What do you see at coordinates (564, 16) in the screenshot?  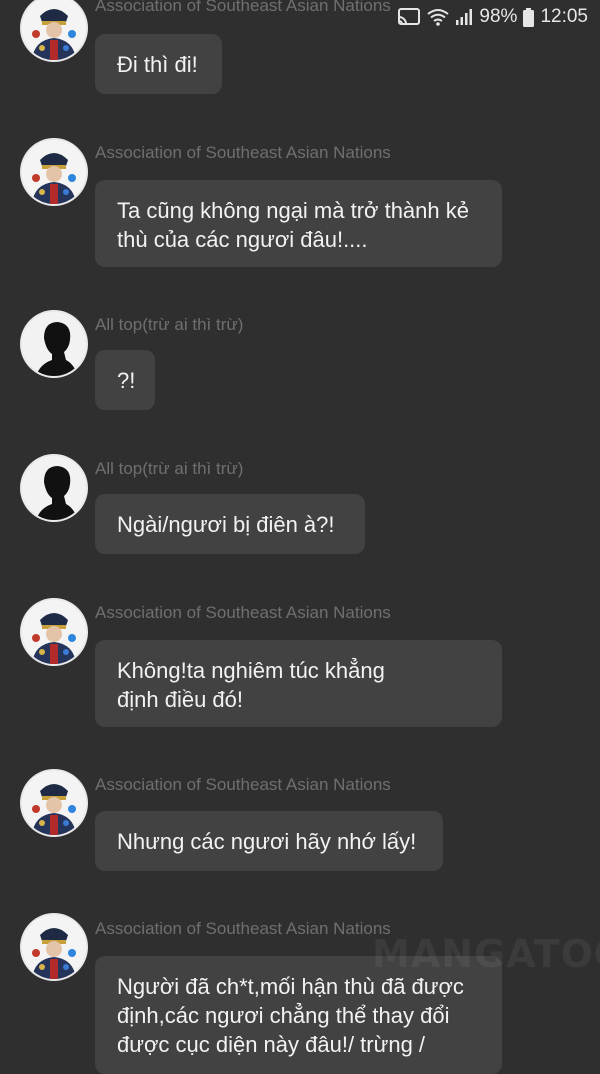 I see `clock-time: 12:05` at bounding box center [564, 16].